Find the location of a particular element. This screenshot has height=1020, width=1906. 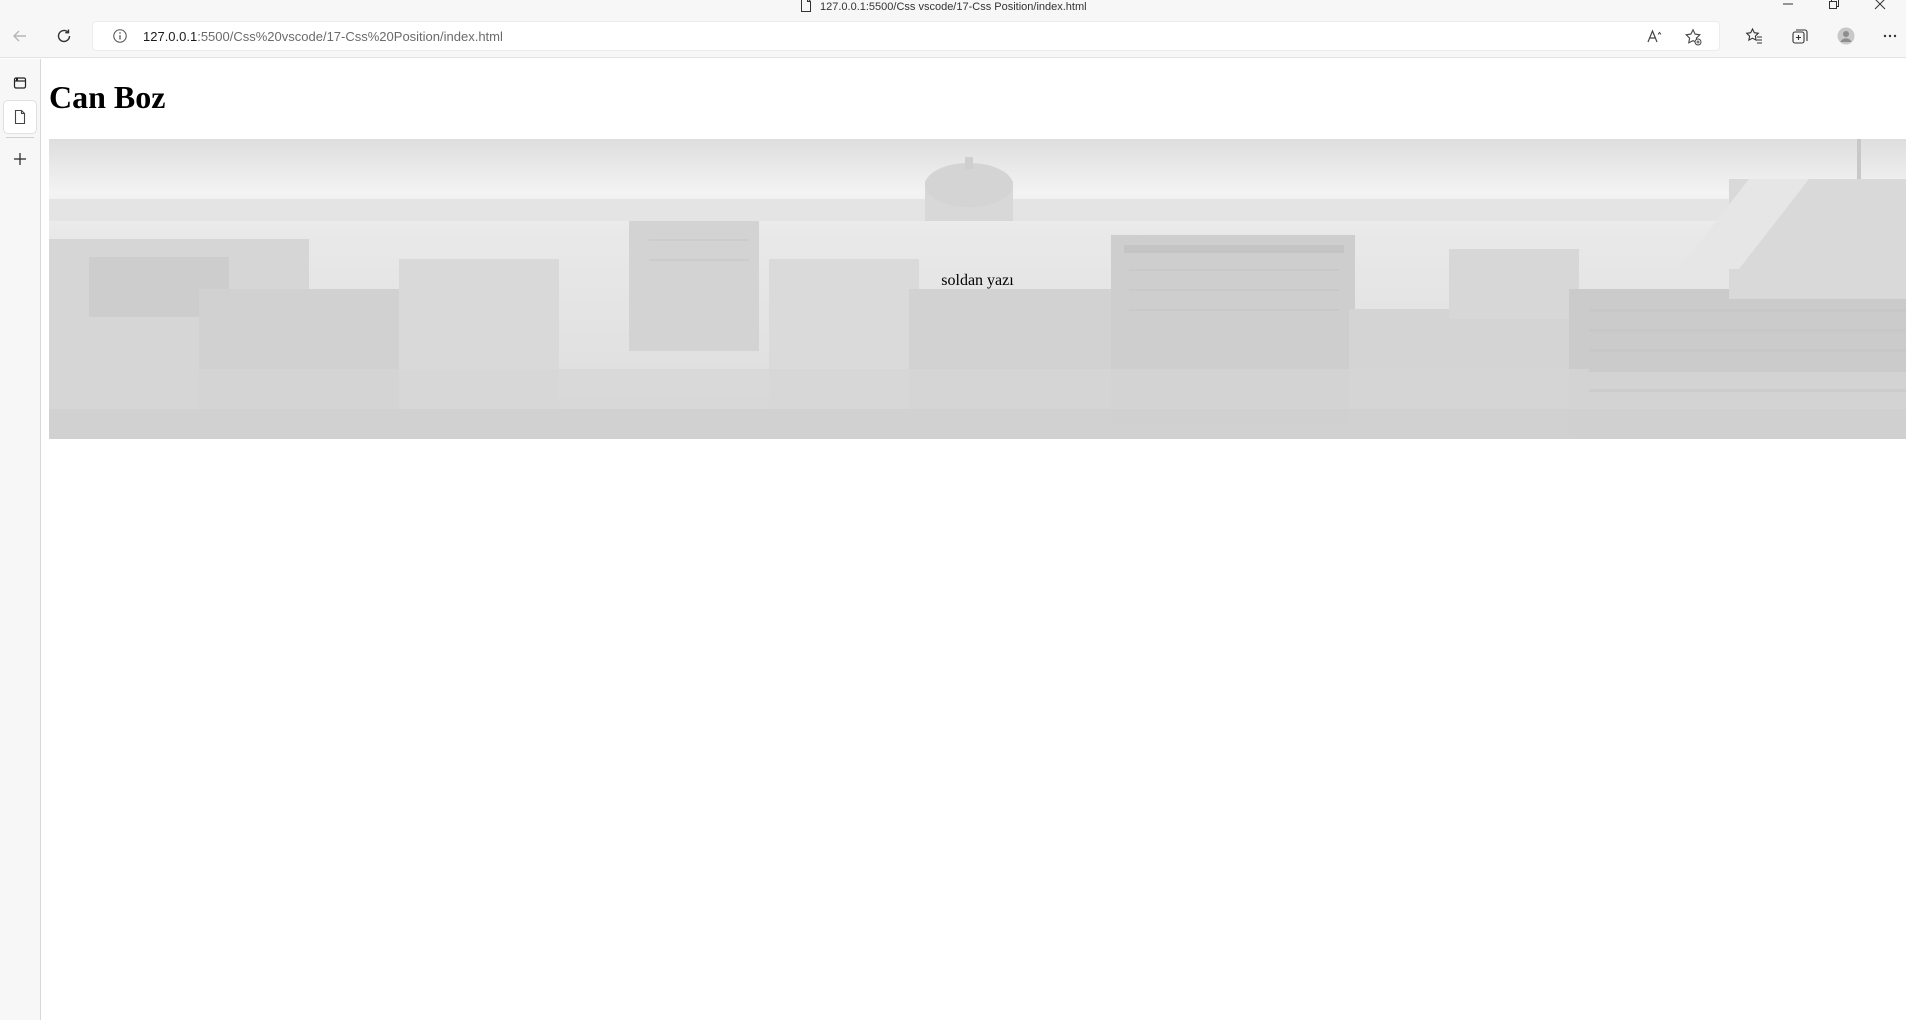

minimize-button is located at coordinates (1788, 6).